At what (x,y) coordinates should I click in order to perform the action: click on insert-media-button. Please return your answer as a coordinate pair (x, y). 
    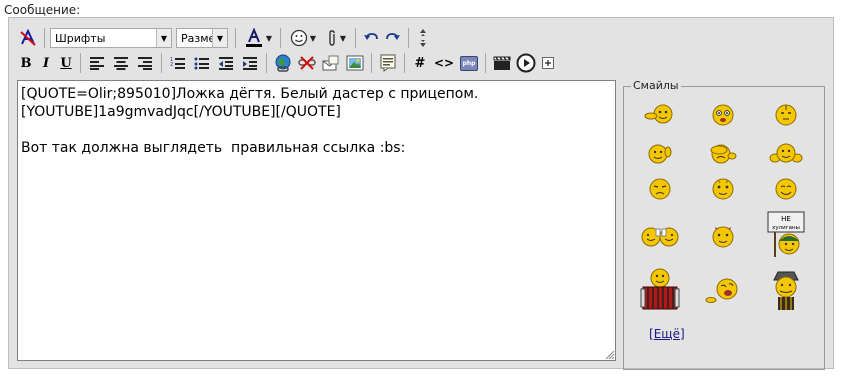
    Looking at the image, I should click on (526, 63).